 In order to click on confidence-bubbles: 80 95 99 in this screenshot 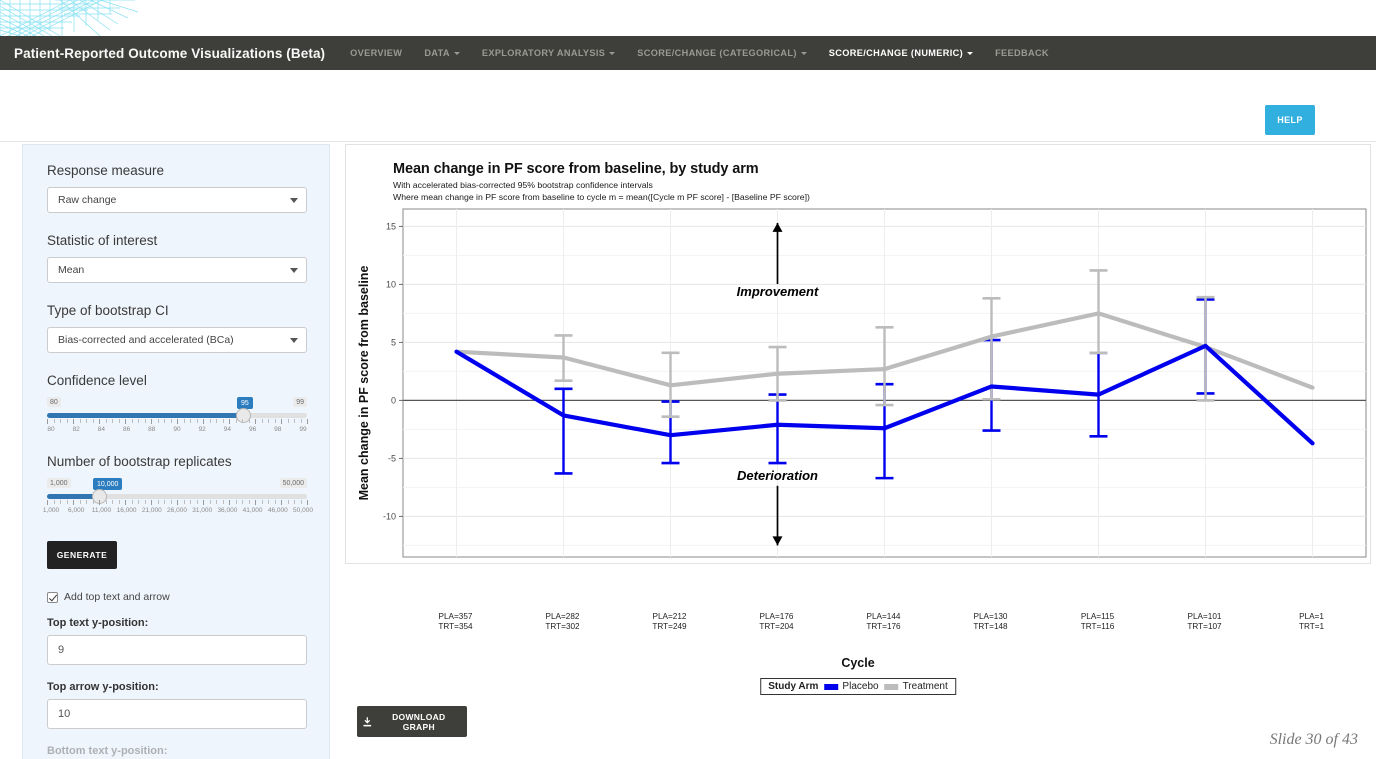, I will do `click(177, 403)`.